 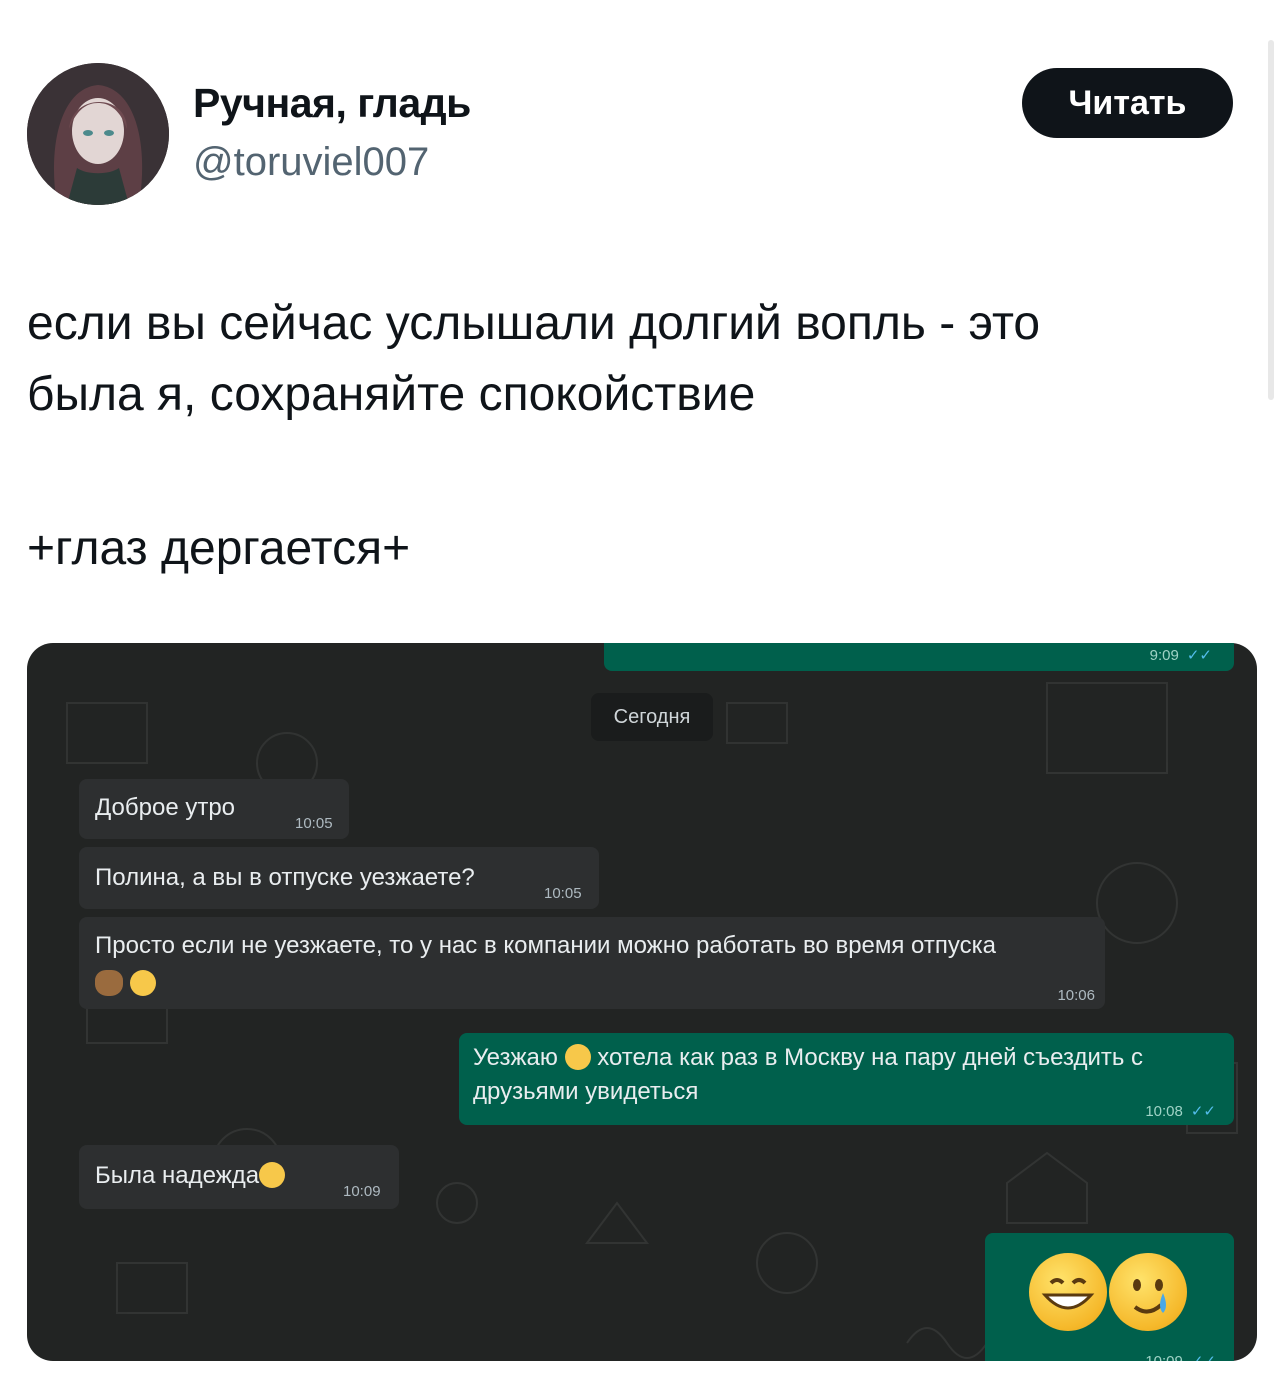 I want to click on author-display-name: Ручная, гладь, so click(x=332, y=103).